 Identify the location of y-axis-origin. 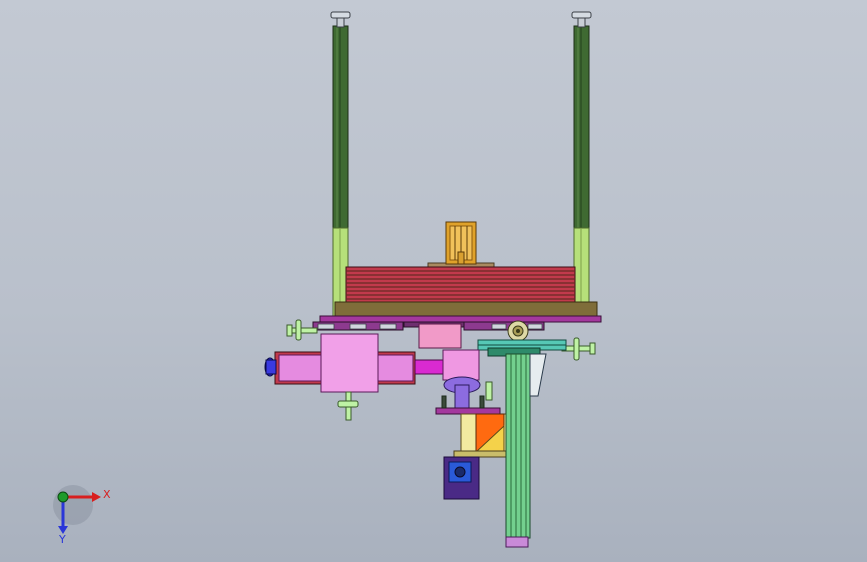
(63, 497).